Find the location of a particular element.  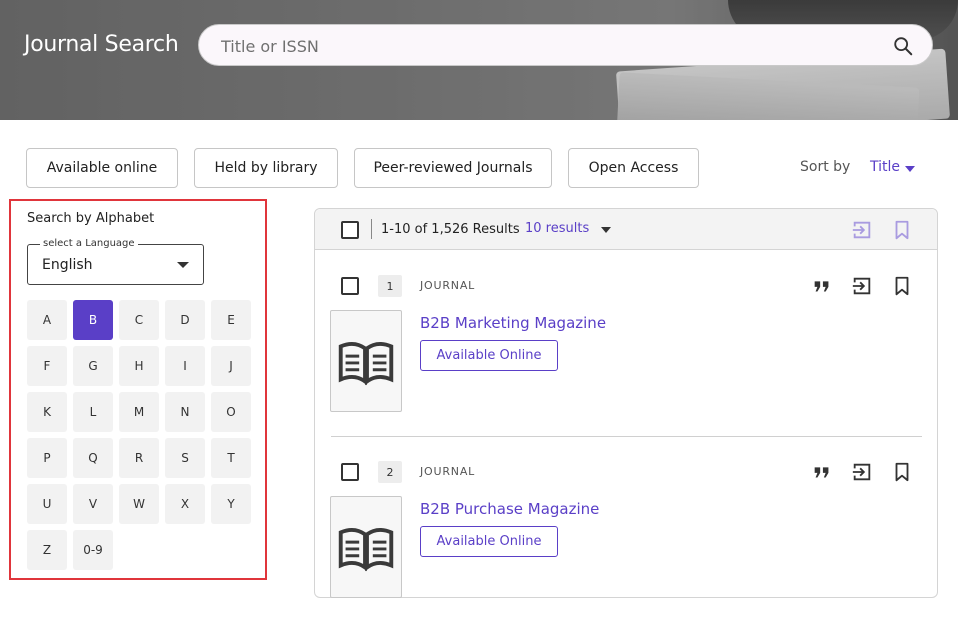

letter-j: J is located at coordinates (231, 366).